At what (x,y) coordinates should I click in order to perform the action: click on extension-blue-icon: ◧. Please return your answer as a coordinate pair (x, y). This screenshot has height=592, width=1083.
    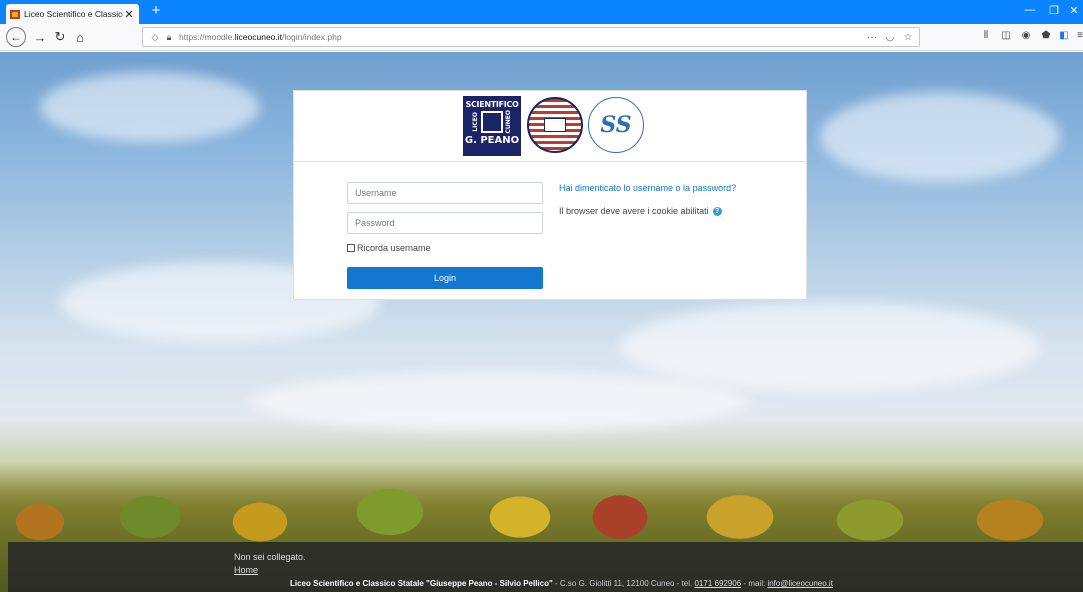
    Looking at the image, I should click on (1064, 37).